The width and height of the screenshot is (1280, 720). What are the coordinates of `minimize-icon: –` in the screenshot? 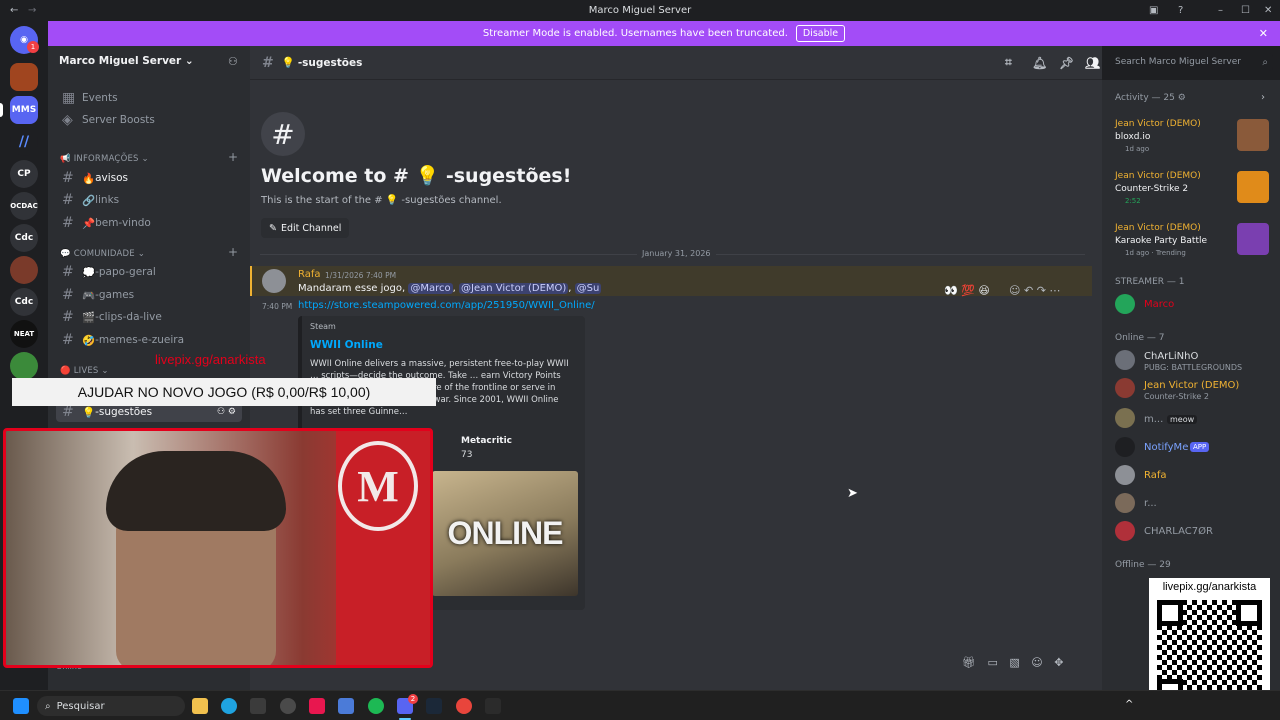 It's located at (1220, 10).